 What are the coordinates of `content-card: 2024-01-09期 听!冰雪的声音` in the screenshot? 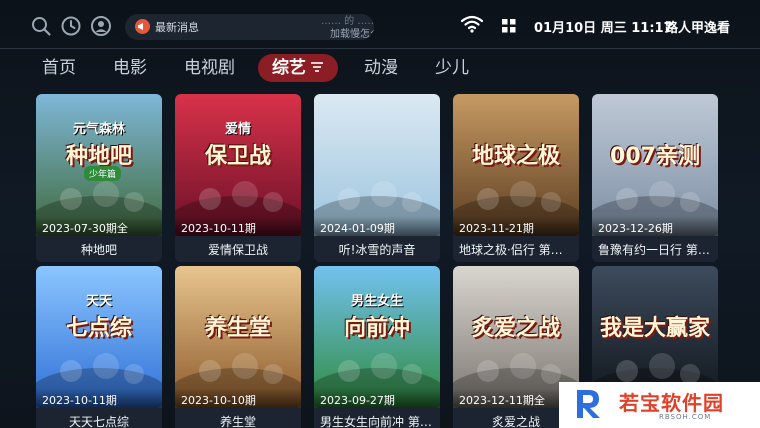 It's located at (377, 178).